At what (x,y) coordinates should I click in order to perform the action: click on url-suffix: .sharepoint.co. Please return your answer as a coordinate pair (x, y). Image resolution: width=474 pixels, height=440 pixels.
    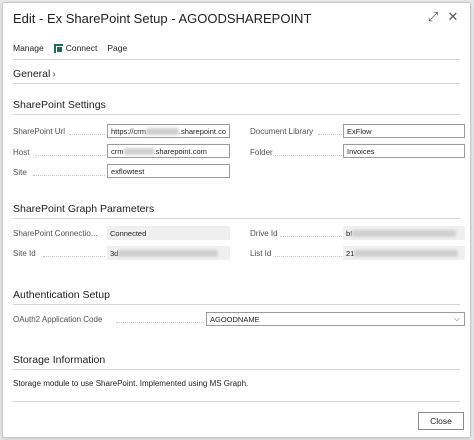
    Looking at the image, I should click on (202, 131).